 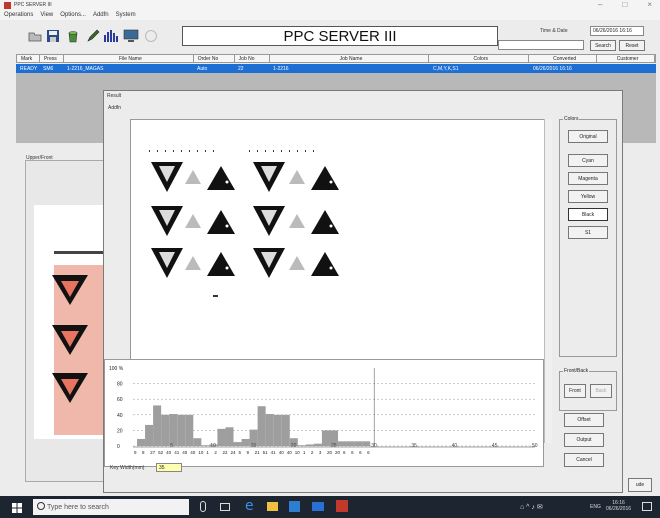 What do you see at coordinates (601, 391) in the screenshot?
I see `back-button: Back` at bounding box center [601, 391].